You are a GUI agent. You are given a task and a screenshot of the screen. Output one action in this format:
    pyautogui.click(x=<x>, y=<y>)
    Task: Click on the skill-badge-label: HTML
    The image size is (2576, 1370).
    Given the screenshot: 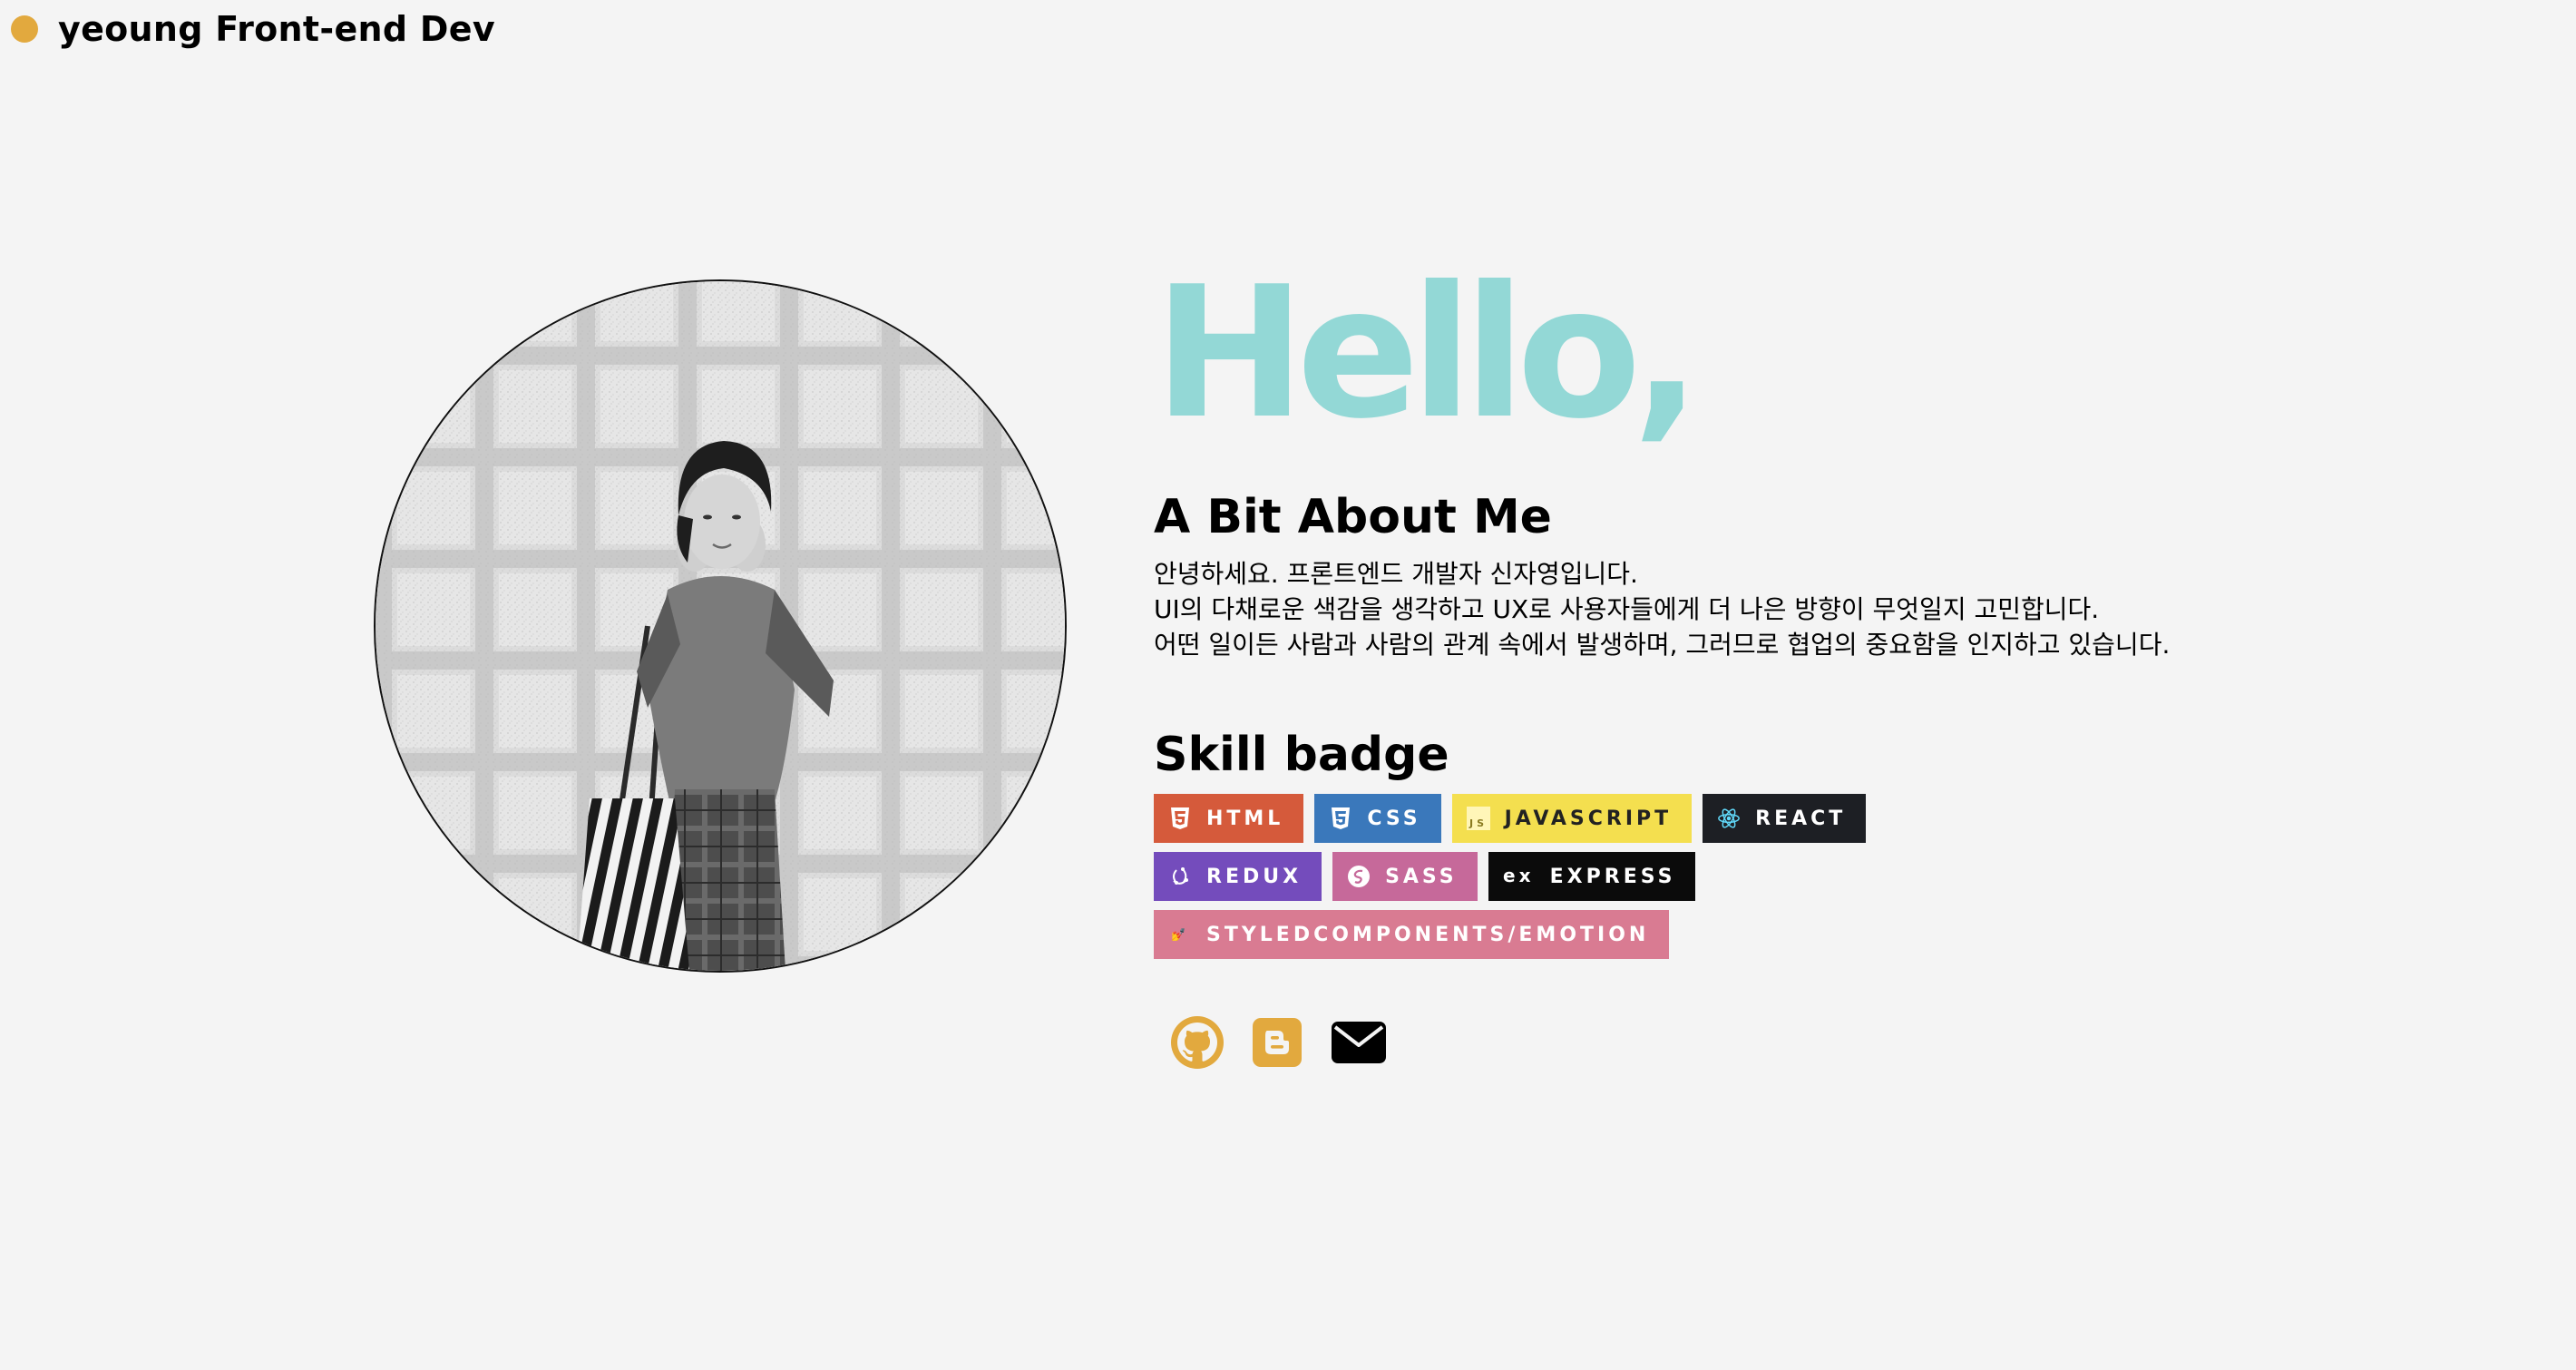 What is the action you would take?
    pyautogui.click(x=1245, y=819)
    